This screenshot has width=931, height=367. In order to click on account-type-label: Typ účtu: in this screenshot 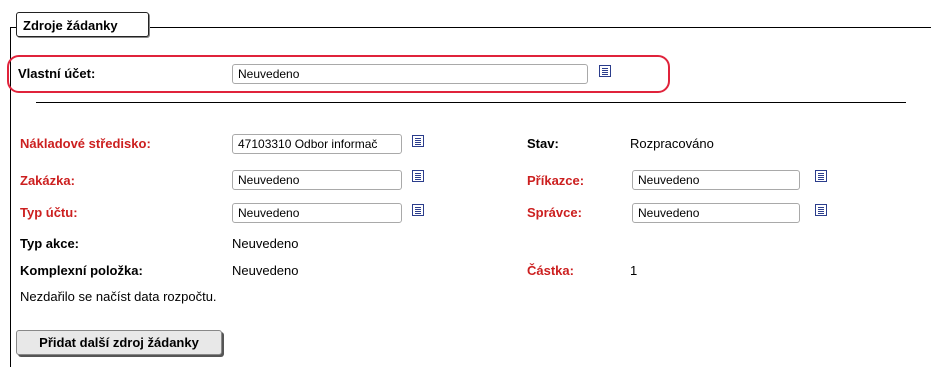, I will do `click(49, 212)`.